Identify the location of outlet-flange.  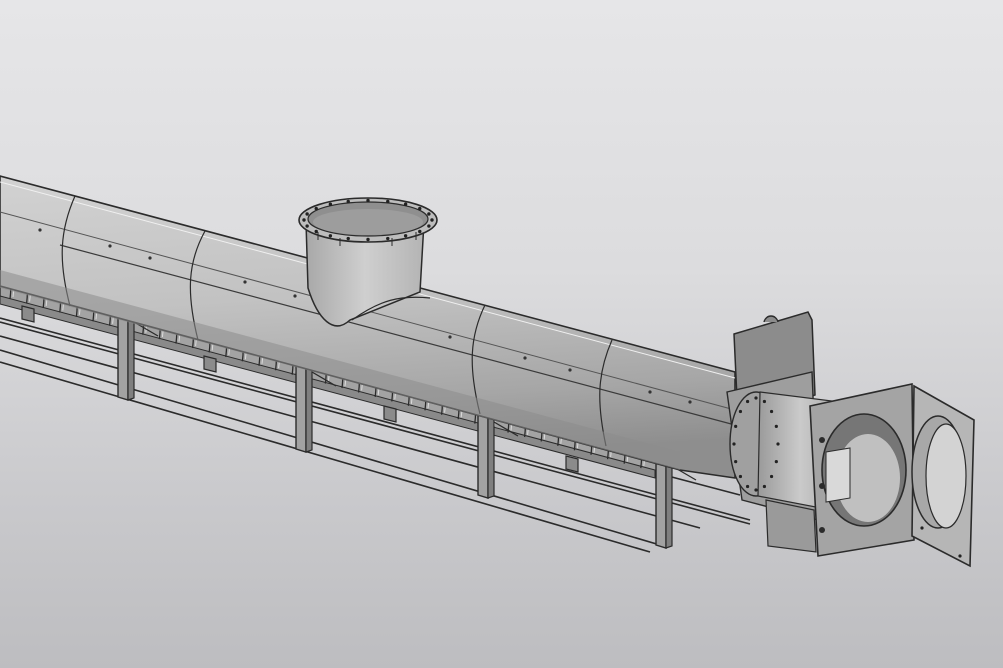
(820, 464).